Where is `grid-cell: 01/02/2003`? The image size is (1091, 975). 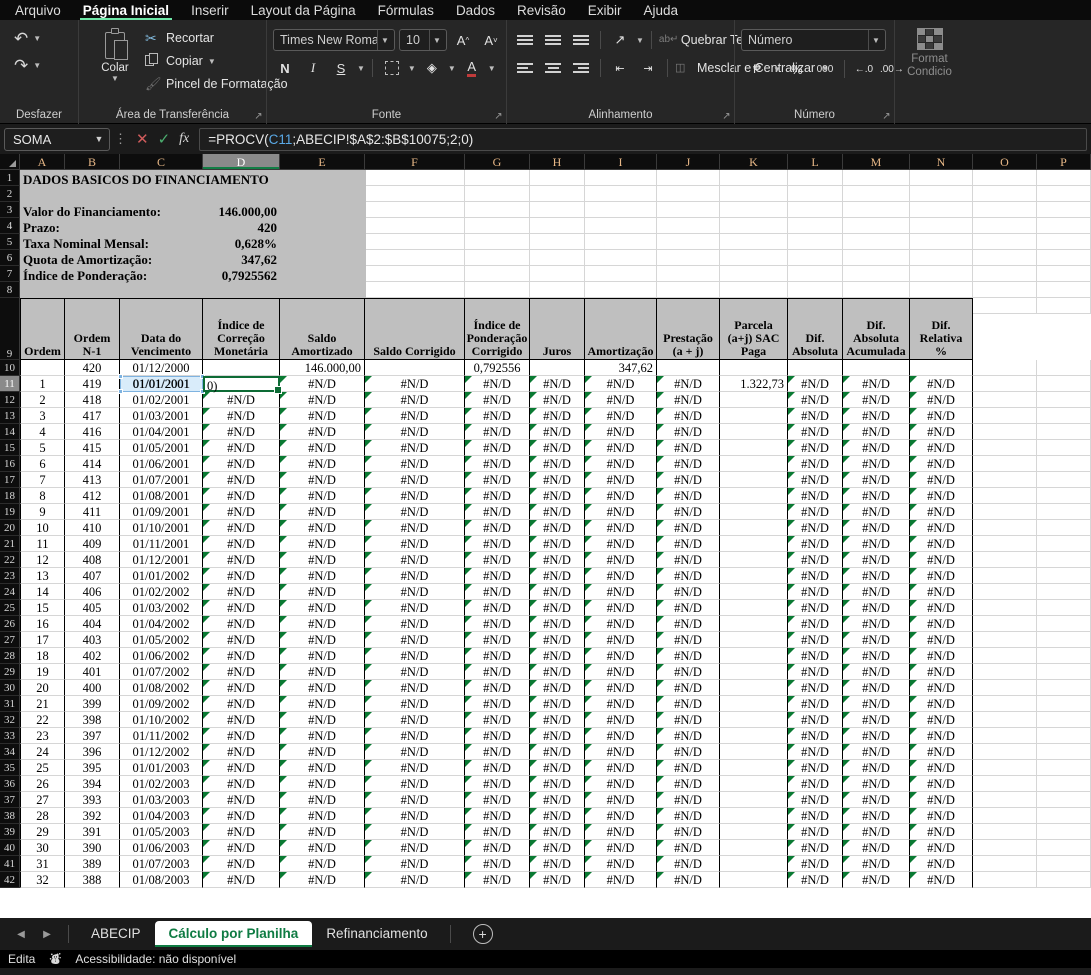 grid-cell: 01/02/2003 is located at coordinates (161, 784).